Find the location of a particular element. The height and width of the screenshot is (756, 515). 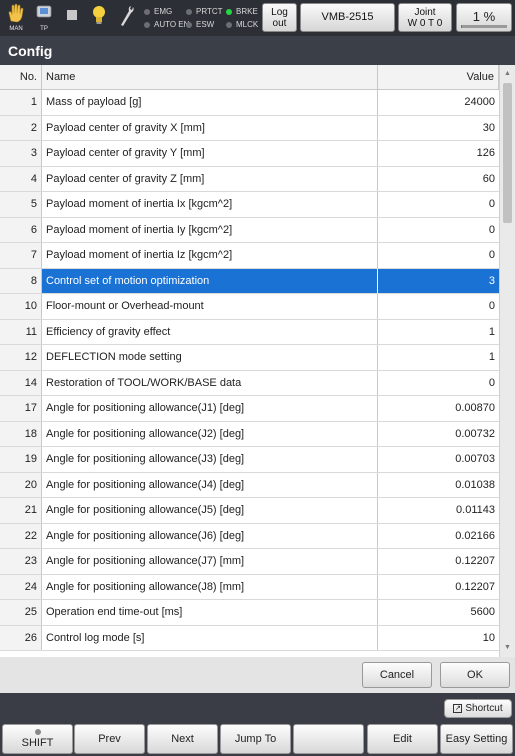

row-value: 24000 is located at coordinates (438, 102).